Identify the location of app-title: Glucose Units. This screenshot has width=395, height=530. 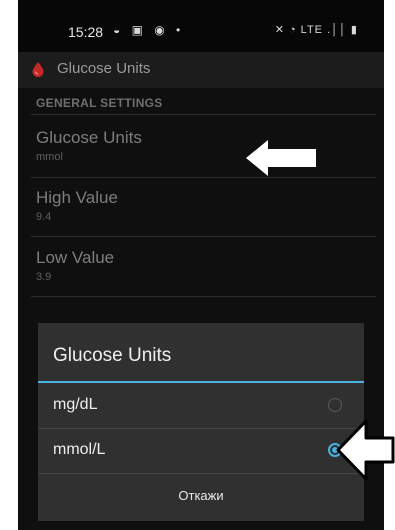
(104, 68).